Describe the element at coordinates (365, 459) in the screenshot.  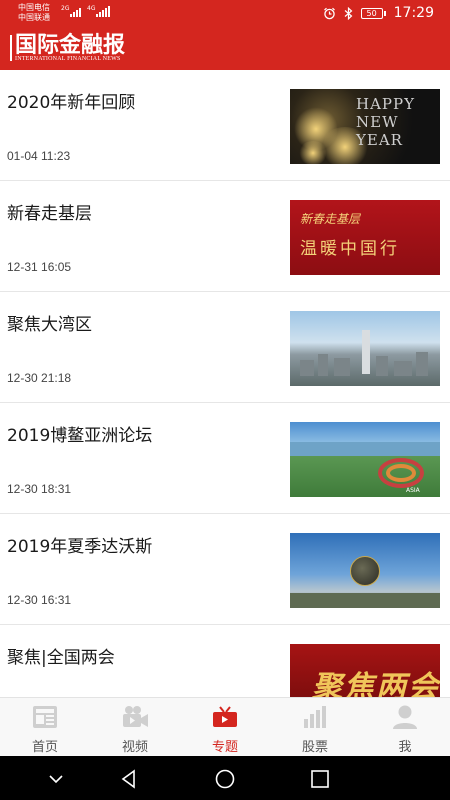
I see `topic-thumbnail: ASIA` at that location.